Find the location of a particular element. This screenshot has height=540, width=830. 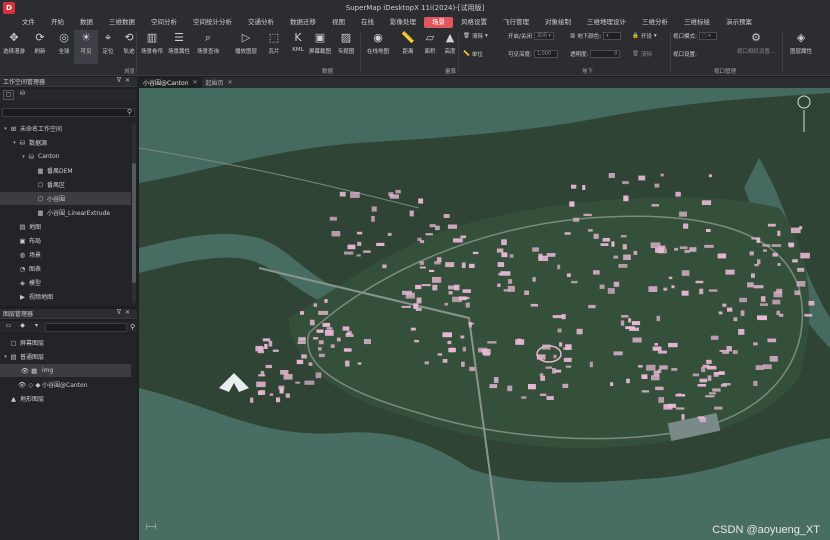

ribbon-tool-15: 📏 距离 is located at coordinates (408, 47).